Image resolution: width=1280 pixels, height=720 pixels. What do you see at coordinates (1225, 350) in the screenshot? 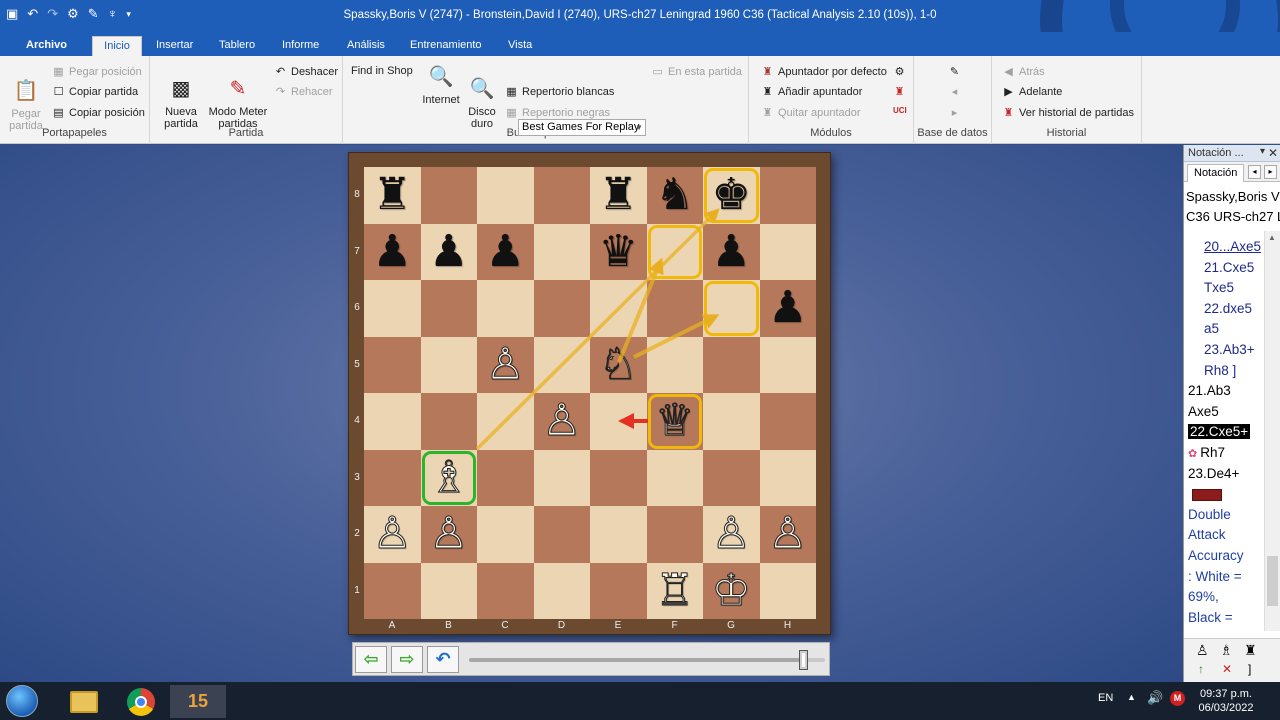
I see `move-item: 23.Ab3+` at bounding box center [1225, 350].